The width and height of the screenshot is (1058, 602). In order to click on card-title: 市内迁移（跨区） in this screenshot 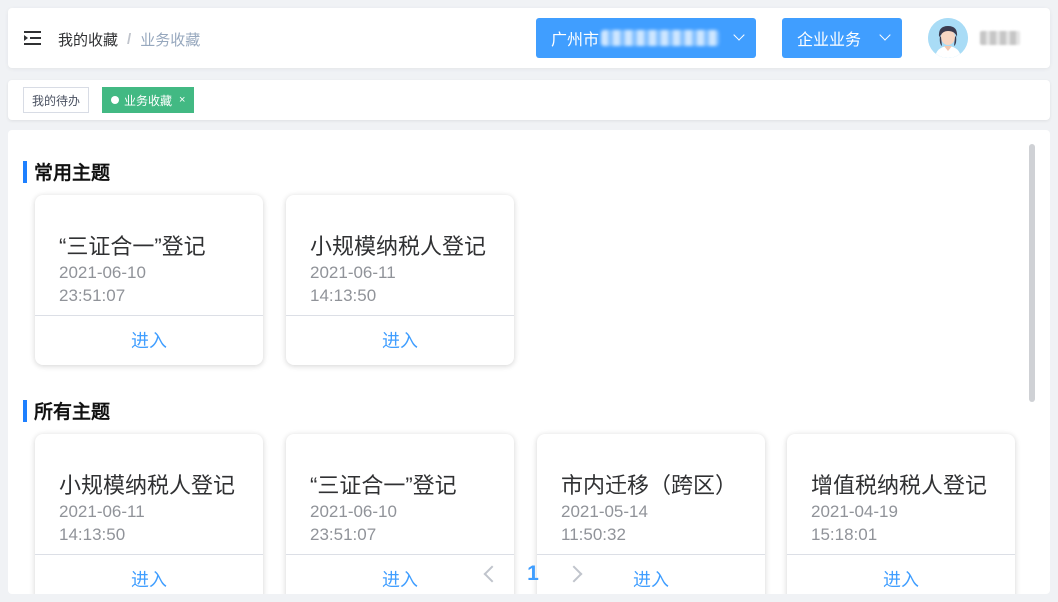, I will do `click(649, 485)`.